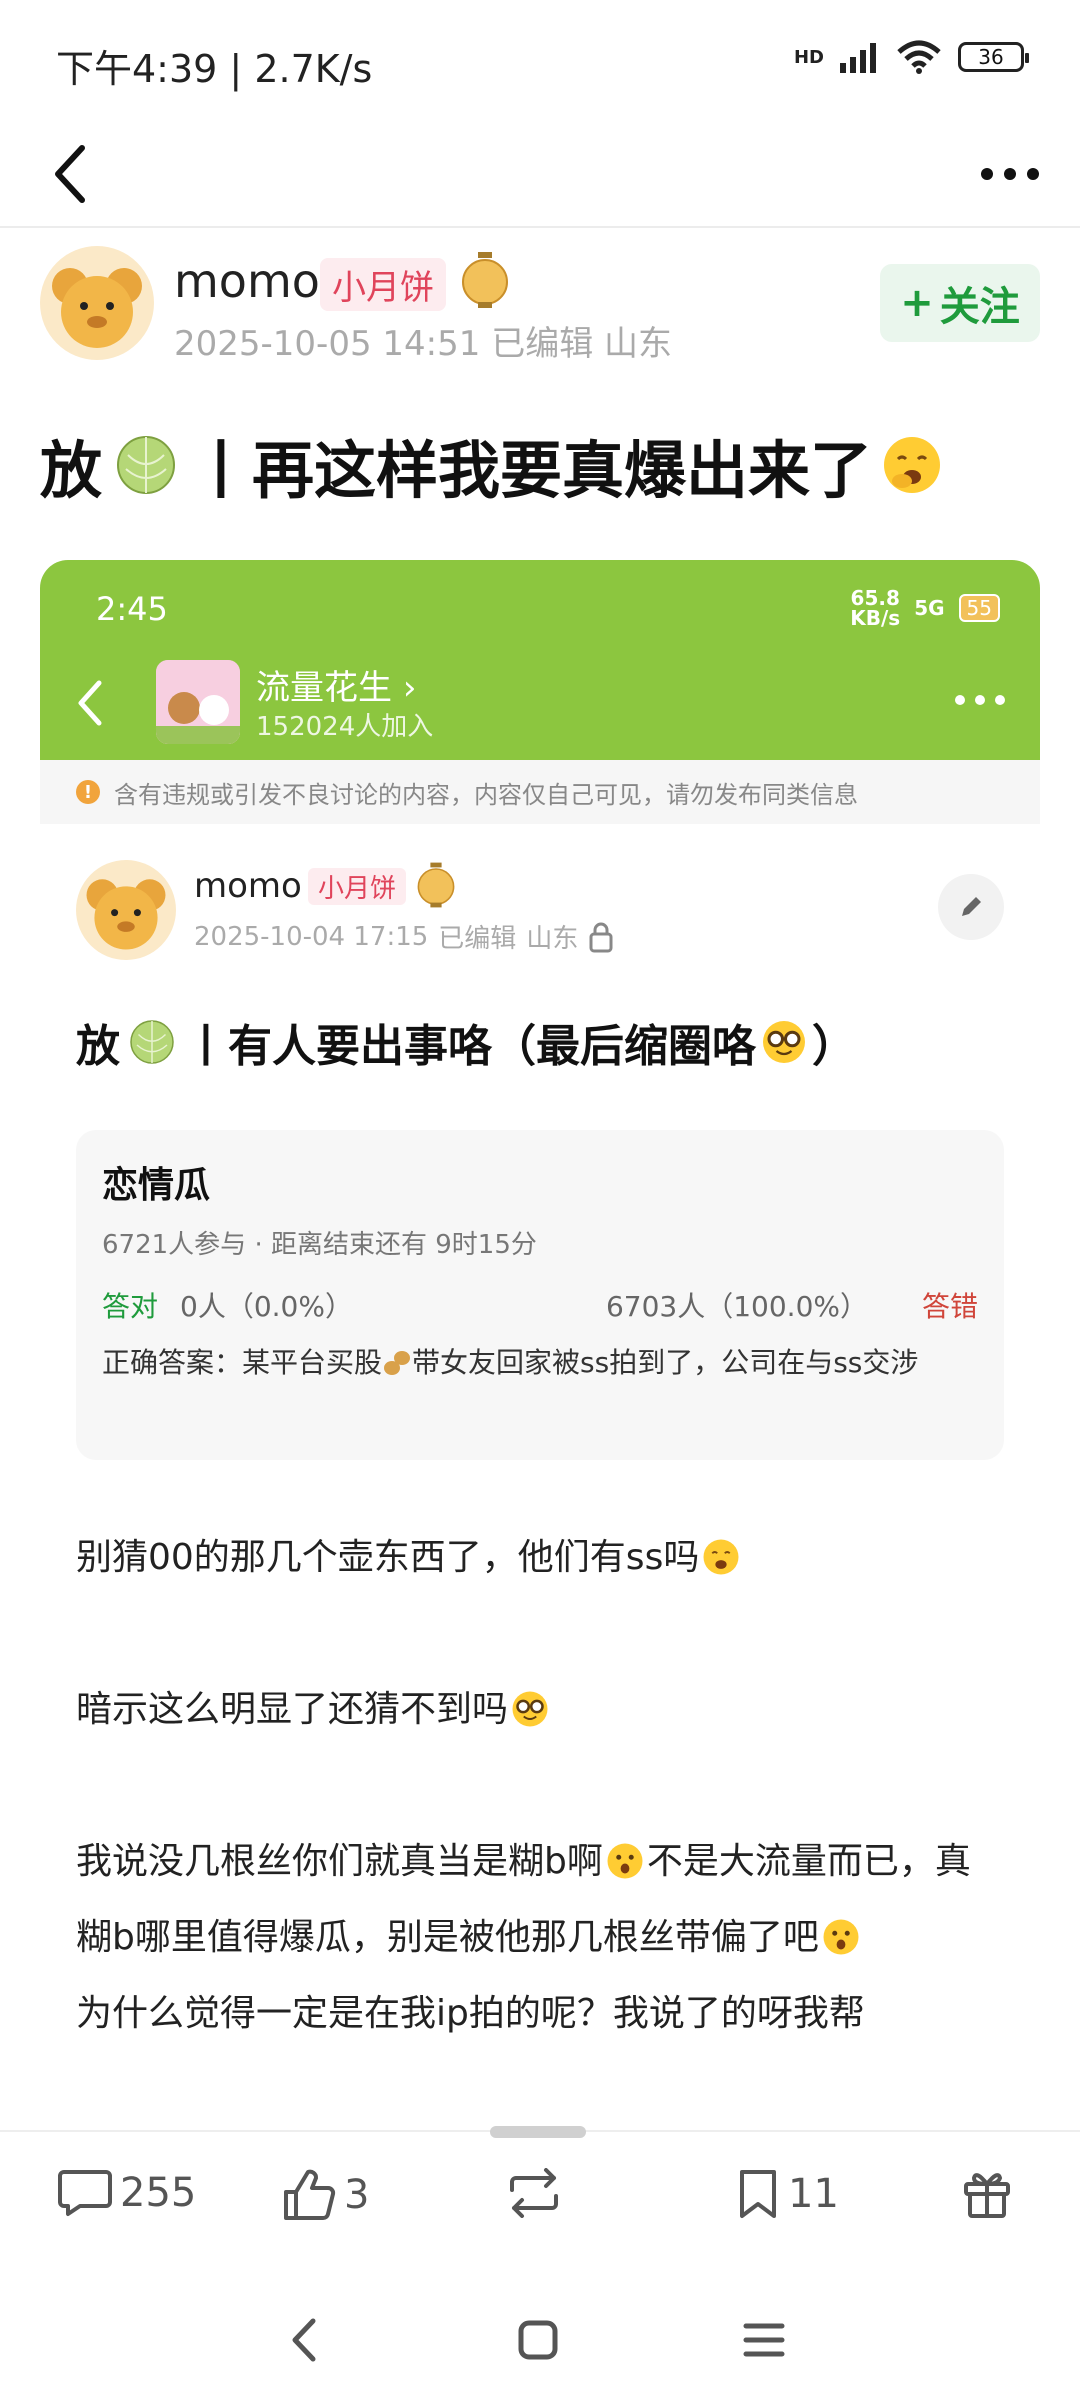 This screenshot has height=2400, width=1080. I want to click on warning-icon: !, so click(88, 792).